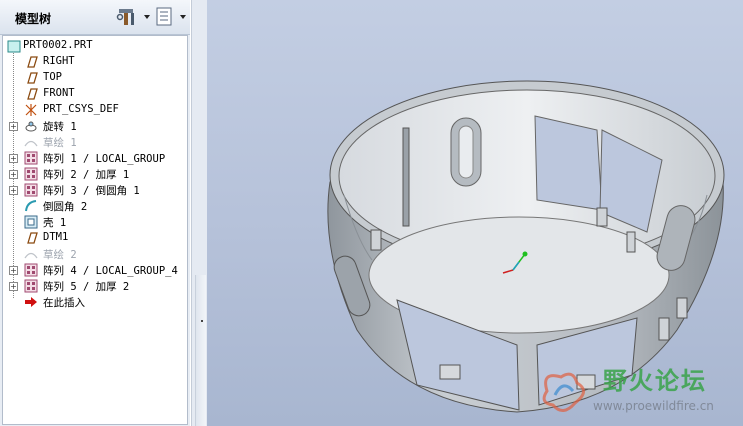 This screenshot has height=426, width=743. What do you see at coordinates (59, 61) in the screenshot?
I see `tree-item-label: RIGHT` at bounding box center [59, 61].